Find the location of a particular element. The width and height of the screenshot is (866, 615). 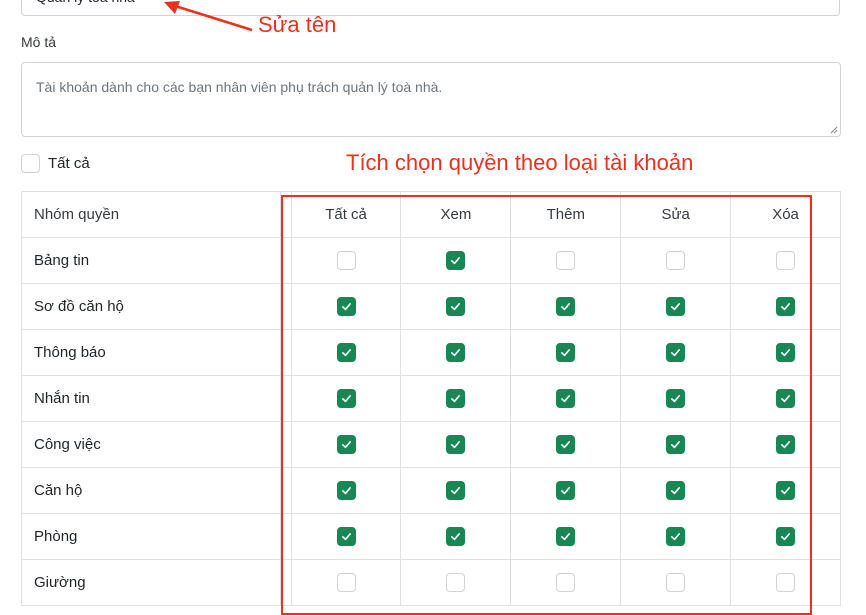

table-row: Sơ đồ căn hộ is located at coordinates (431, 306).